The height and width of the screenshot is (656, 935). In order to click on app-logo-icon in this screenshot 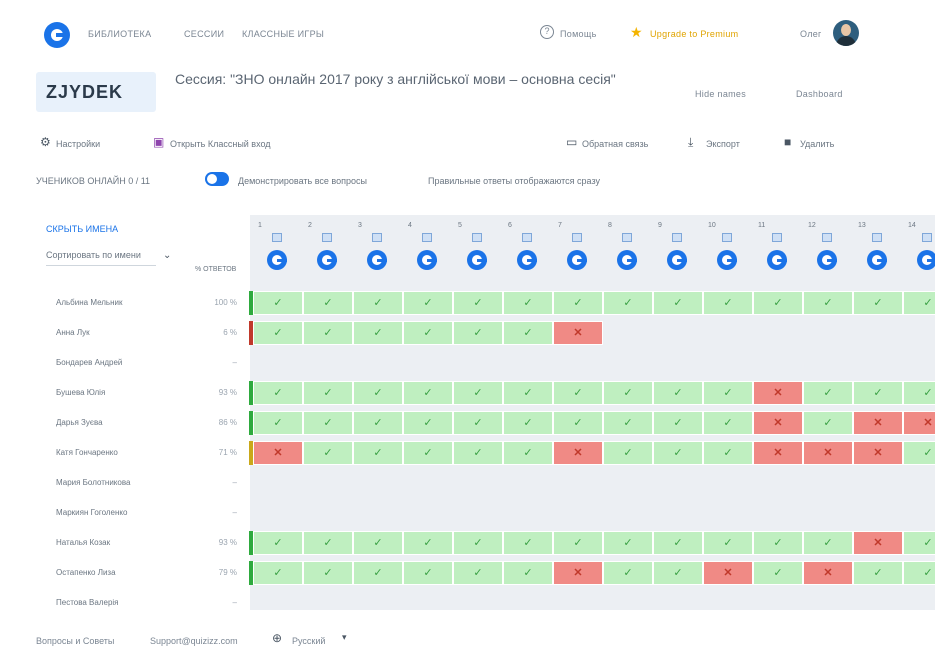, I will do `click(57, 35)`.